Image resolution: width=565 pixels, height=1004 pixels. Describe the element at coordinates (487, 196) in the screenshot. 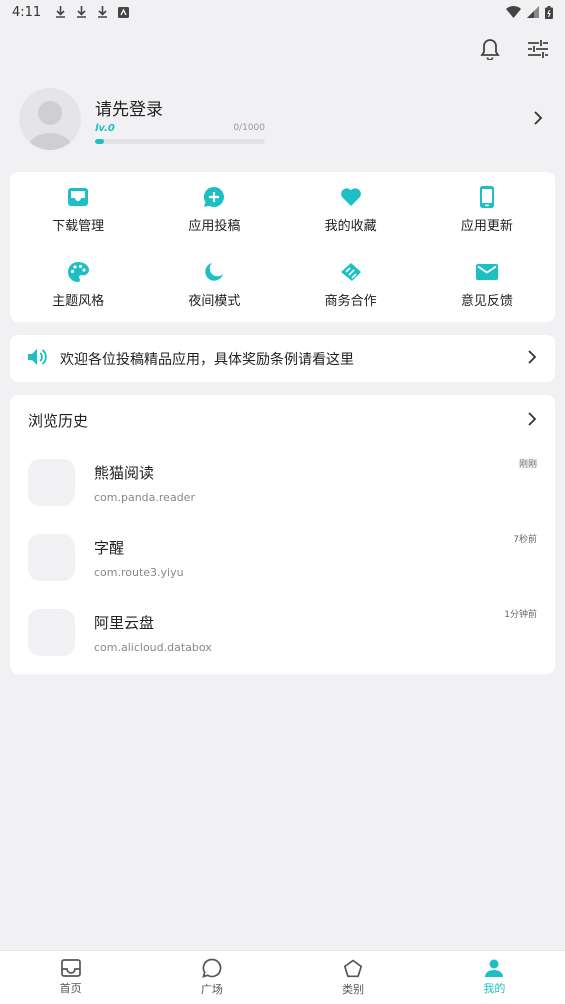

I see `phone-icon` at that location.